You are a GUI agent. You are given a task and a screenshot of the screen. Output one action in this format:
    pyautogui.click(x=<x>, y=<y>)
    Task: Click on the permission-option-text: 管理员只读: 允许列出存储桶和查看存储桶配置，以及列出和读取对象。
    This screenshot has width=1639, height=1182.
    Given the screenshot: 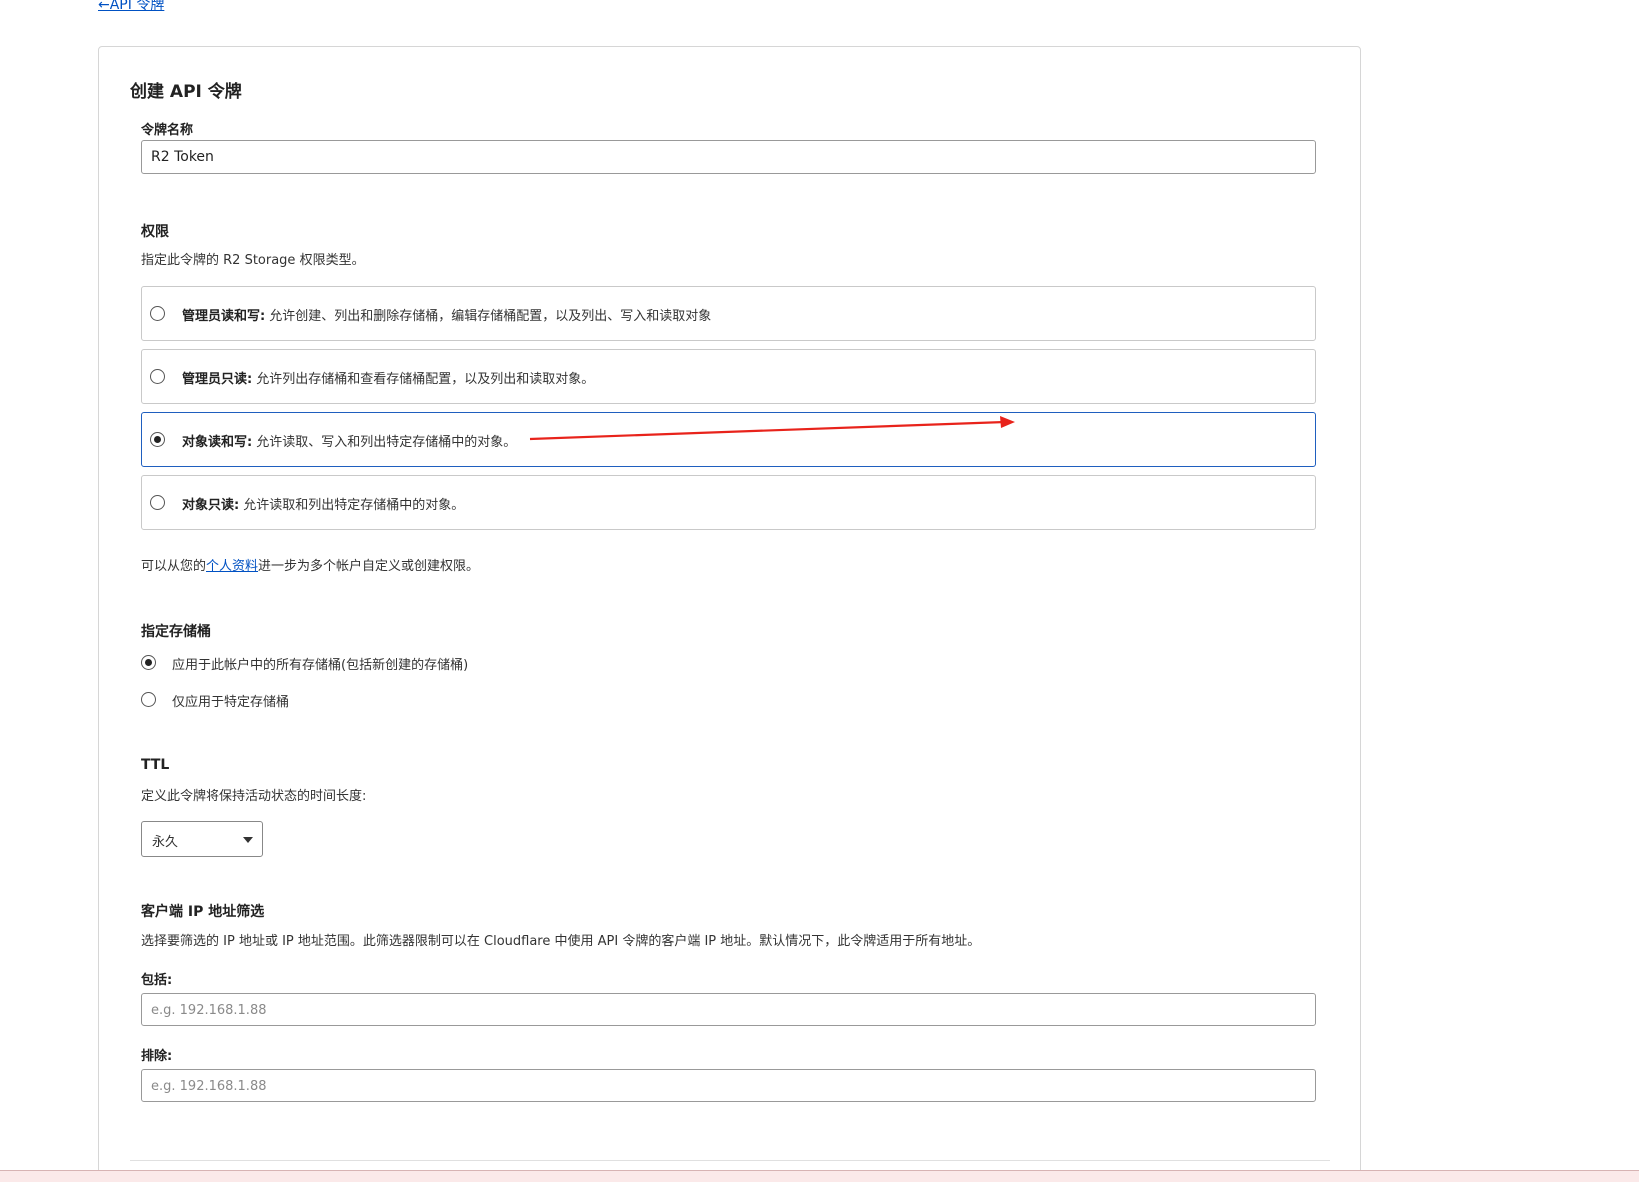 What is the action you would take?
    pyautogui.click(x=388, y=379)
    